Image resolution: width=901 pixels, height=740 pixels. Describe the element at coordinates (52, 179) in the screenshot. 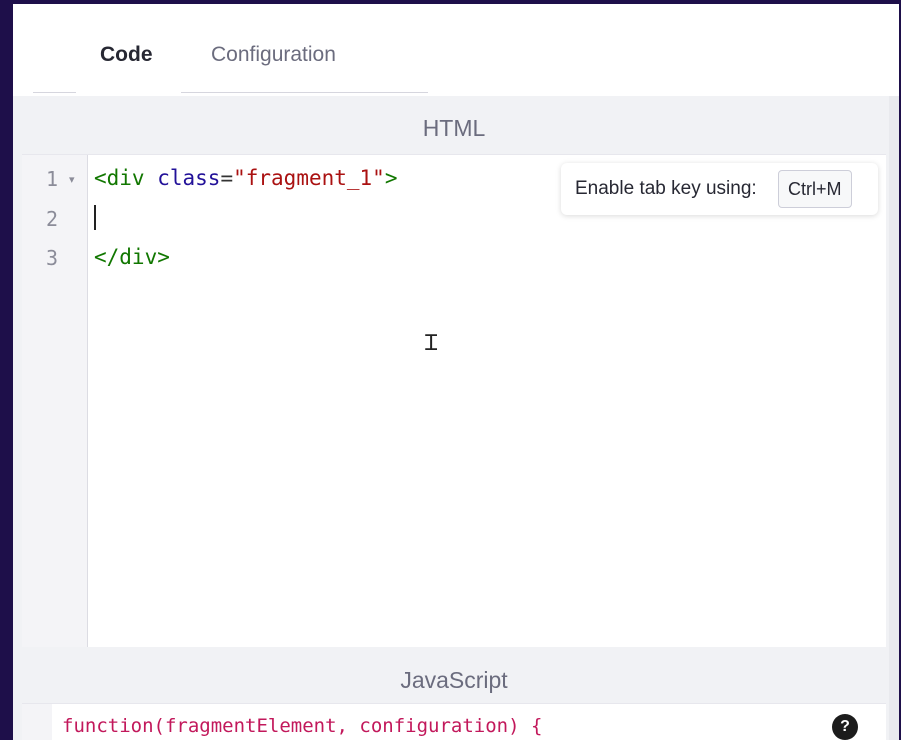

I see `line-number: 1` at that location.